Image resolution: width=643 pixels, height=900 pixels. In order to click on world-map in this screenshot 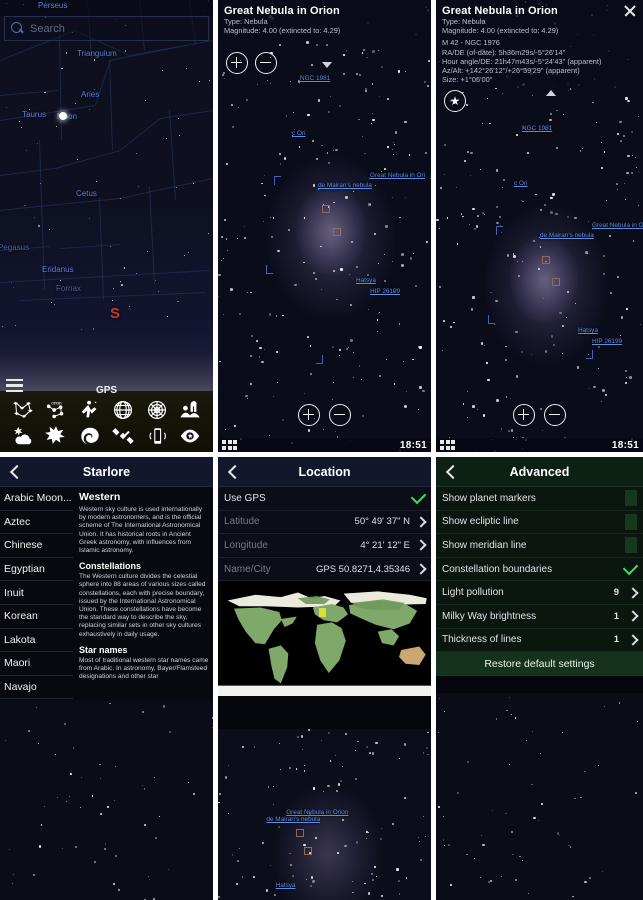, I will do `click(324, 639)`.